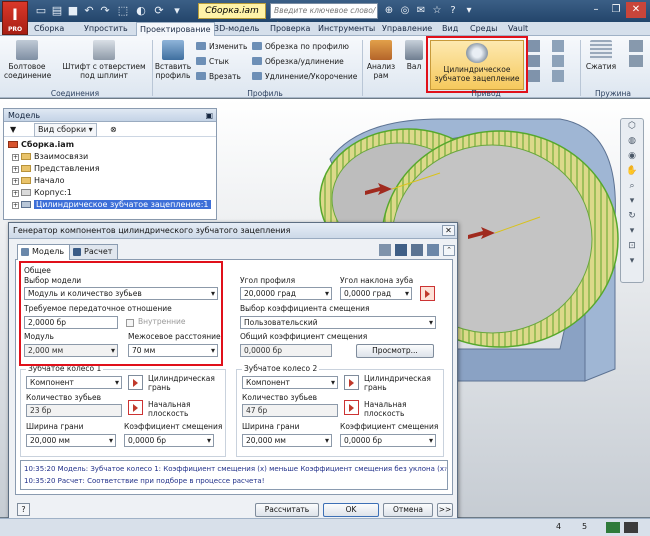 This screenshot has width=650, height=536. What do you see at coordinates (15, 18) in the screenshot?
I see `application-menu-button: I PRO` at bounding box center [15, 18].